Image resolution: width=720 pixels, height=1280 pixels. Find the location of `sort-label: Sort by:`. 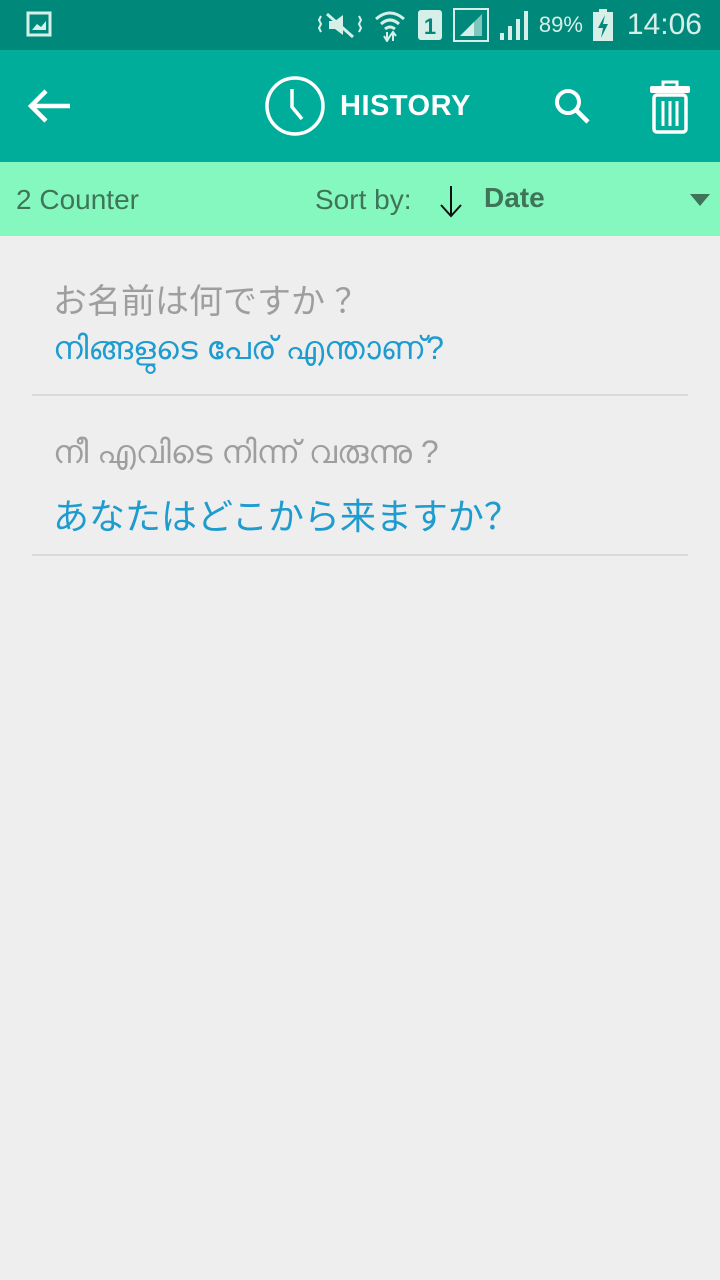

sort-label: Sort by: is located at coordinates (363, 199).